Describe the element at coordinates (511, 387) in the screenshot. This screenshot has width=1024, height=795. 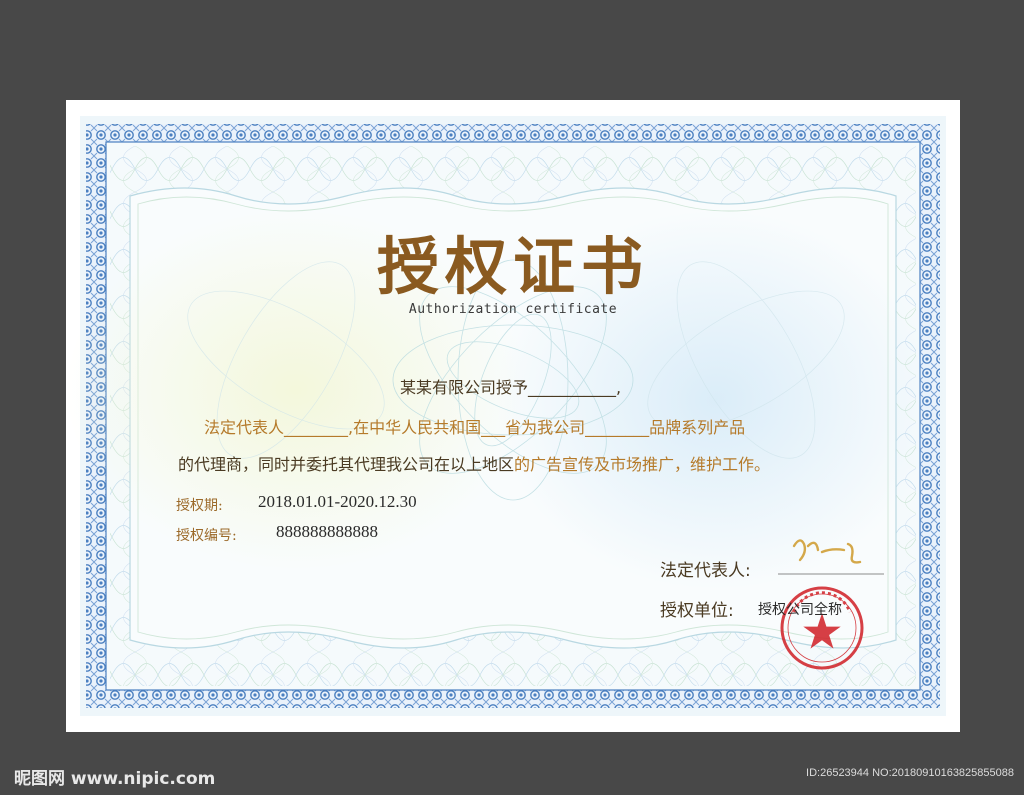
I see `grant-line: 某某有限公司授予___________,` at that location.